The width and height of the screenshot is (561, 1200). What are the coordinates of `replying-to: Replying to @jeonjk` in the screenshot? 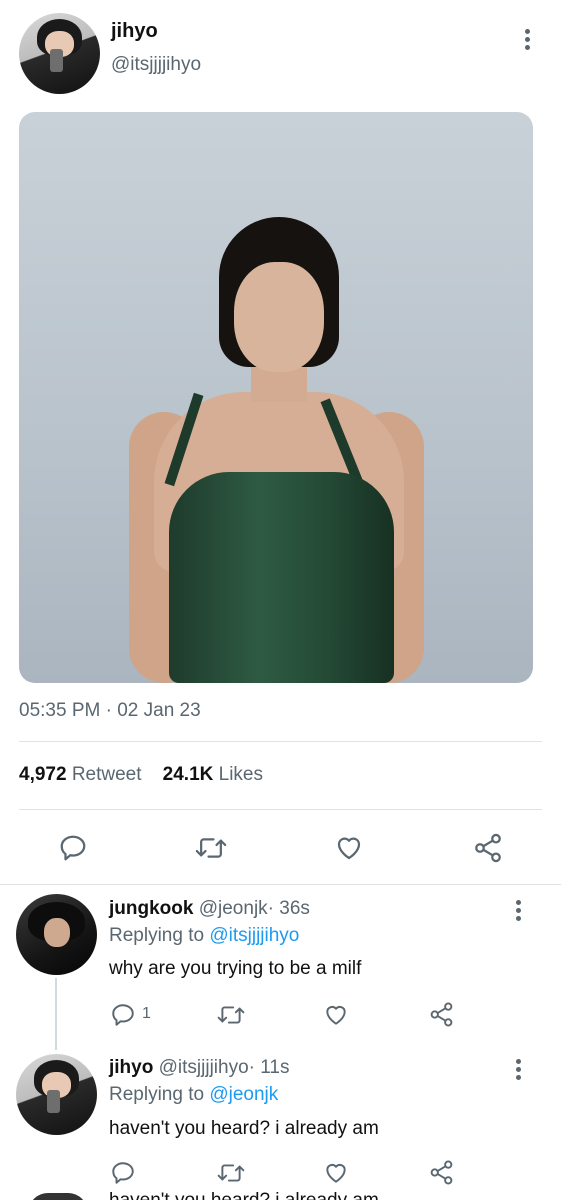 It's located at (193, 1095).